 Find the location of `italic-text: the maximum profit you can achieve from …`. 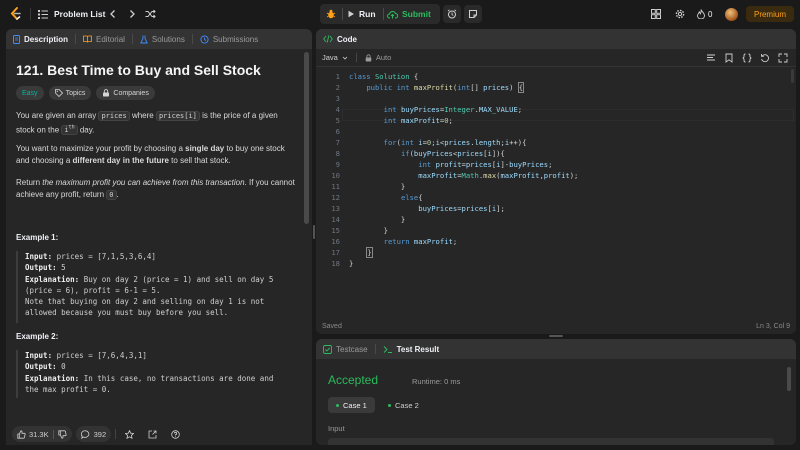

italic-text: the maximum profit you can achieve from … is located at coordinates (143, 182).